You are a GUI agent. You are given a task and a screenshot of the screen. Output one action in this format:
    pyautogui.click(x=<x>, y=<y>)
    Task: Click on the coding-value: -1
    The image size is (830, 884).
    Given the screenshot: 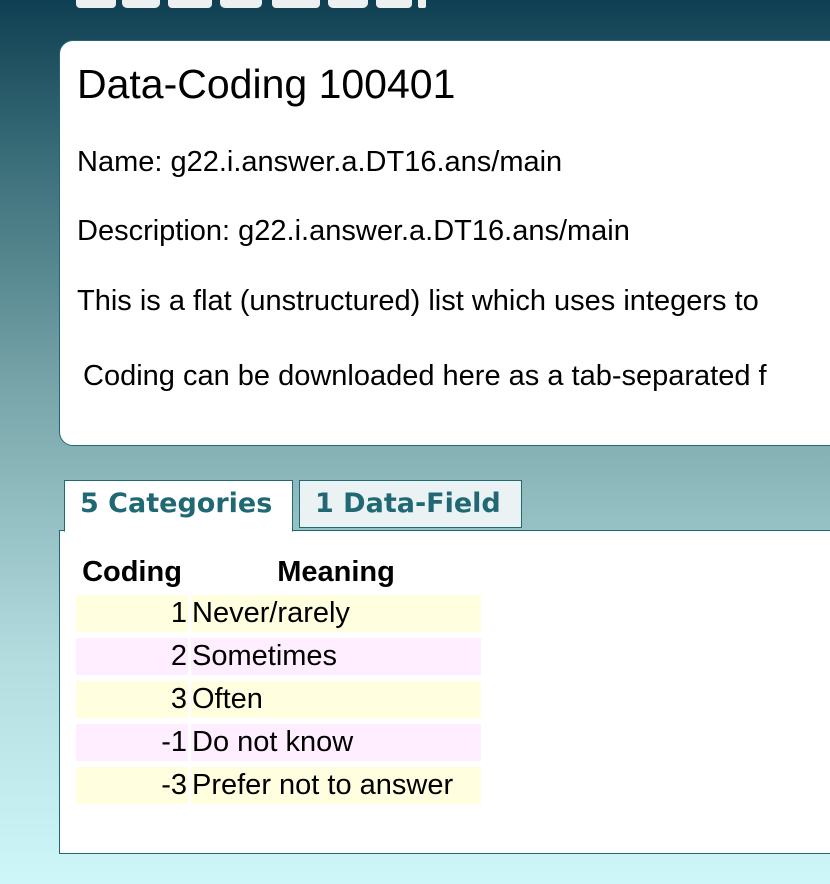 What is the action you would take?
    pyautogui.click(x=132, y=742)
    